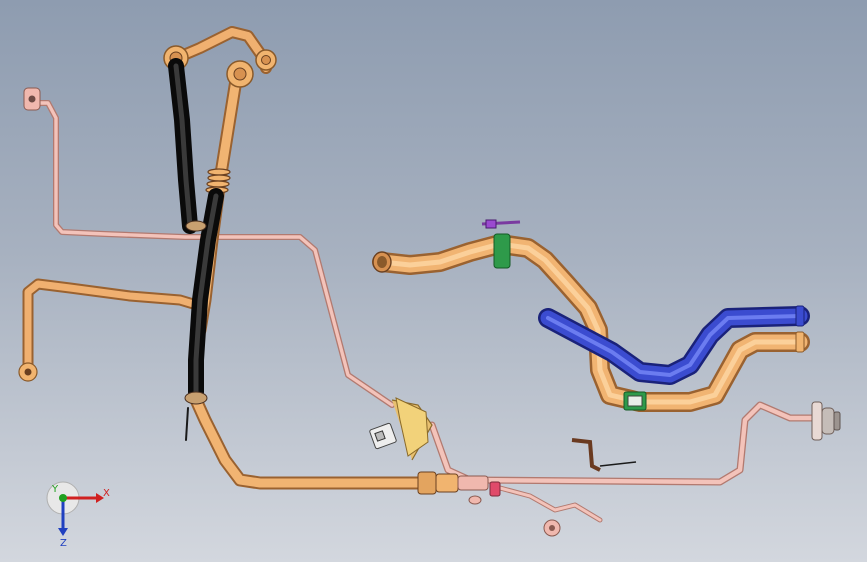  What do you see at coordinates (401, 429) in the screenshot?
I see `sensor-bracket-center` at bounding box center [401, 429].